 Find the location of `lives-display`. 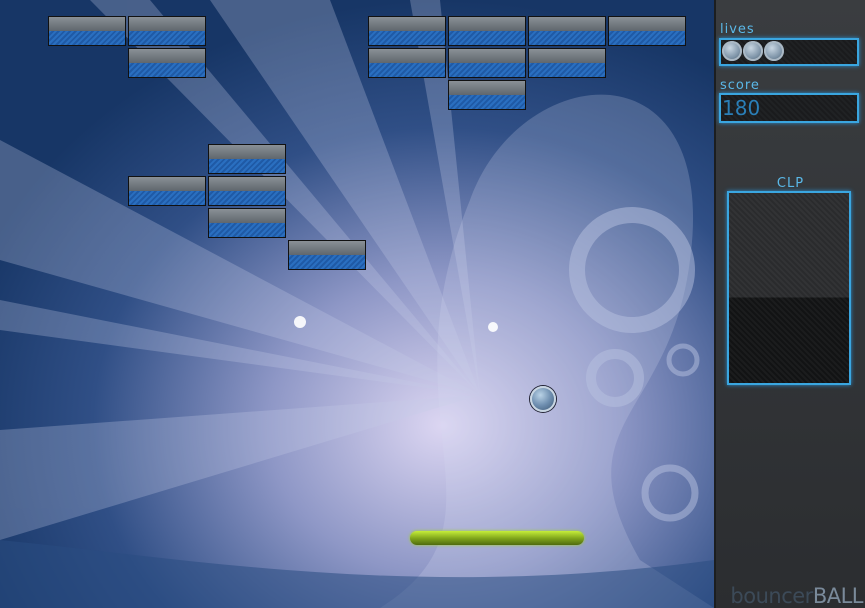

lives-display is located at coordinates (789, 52).